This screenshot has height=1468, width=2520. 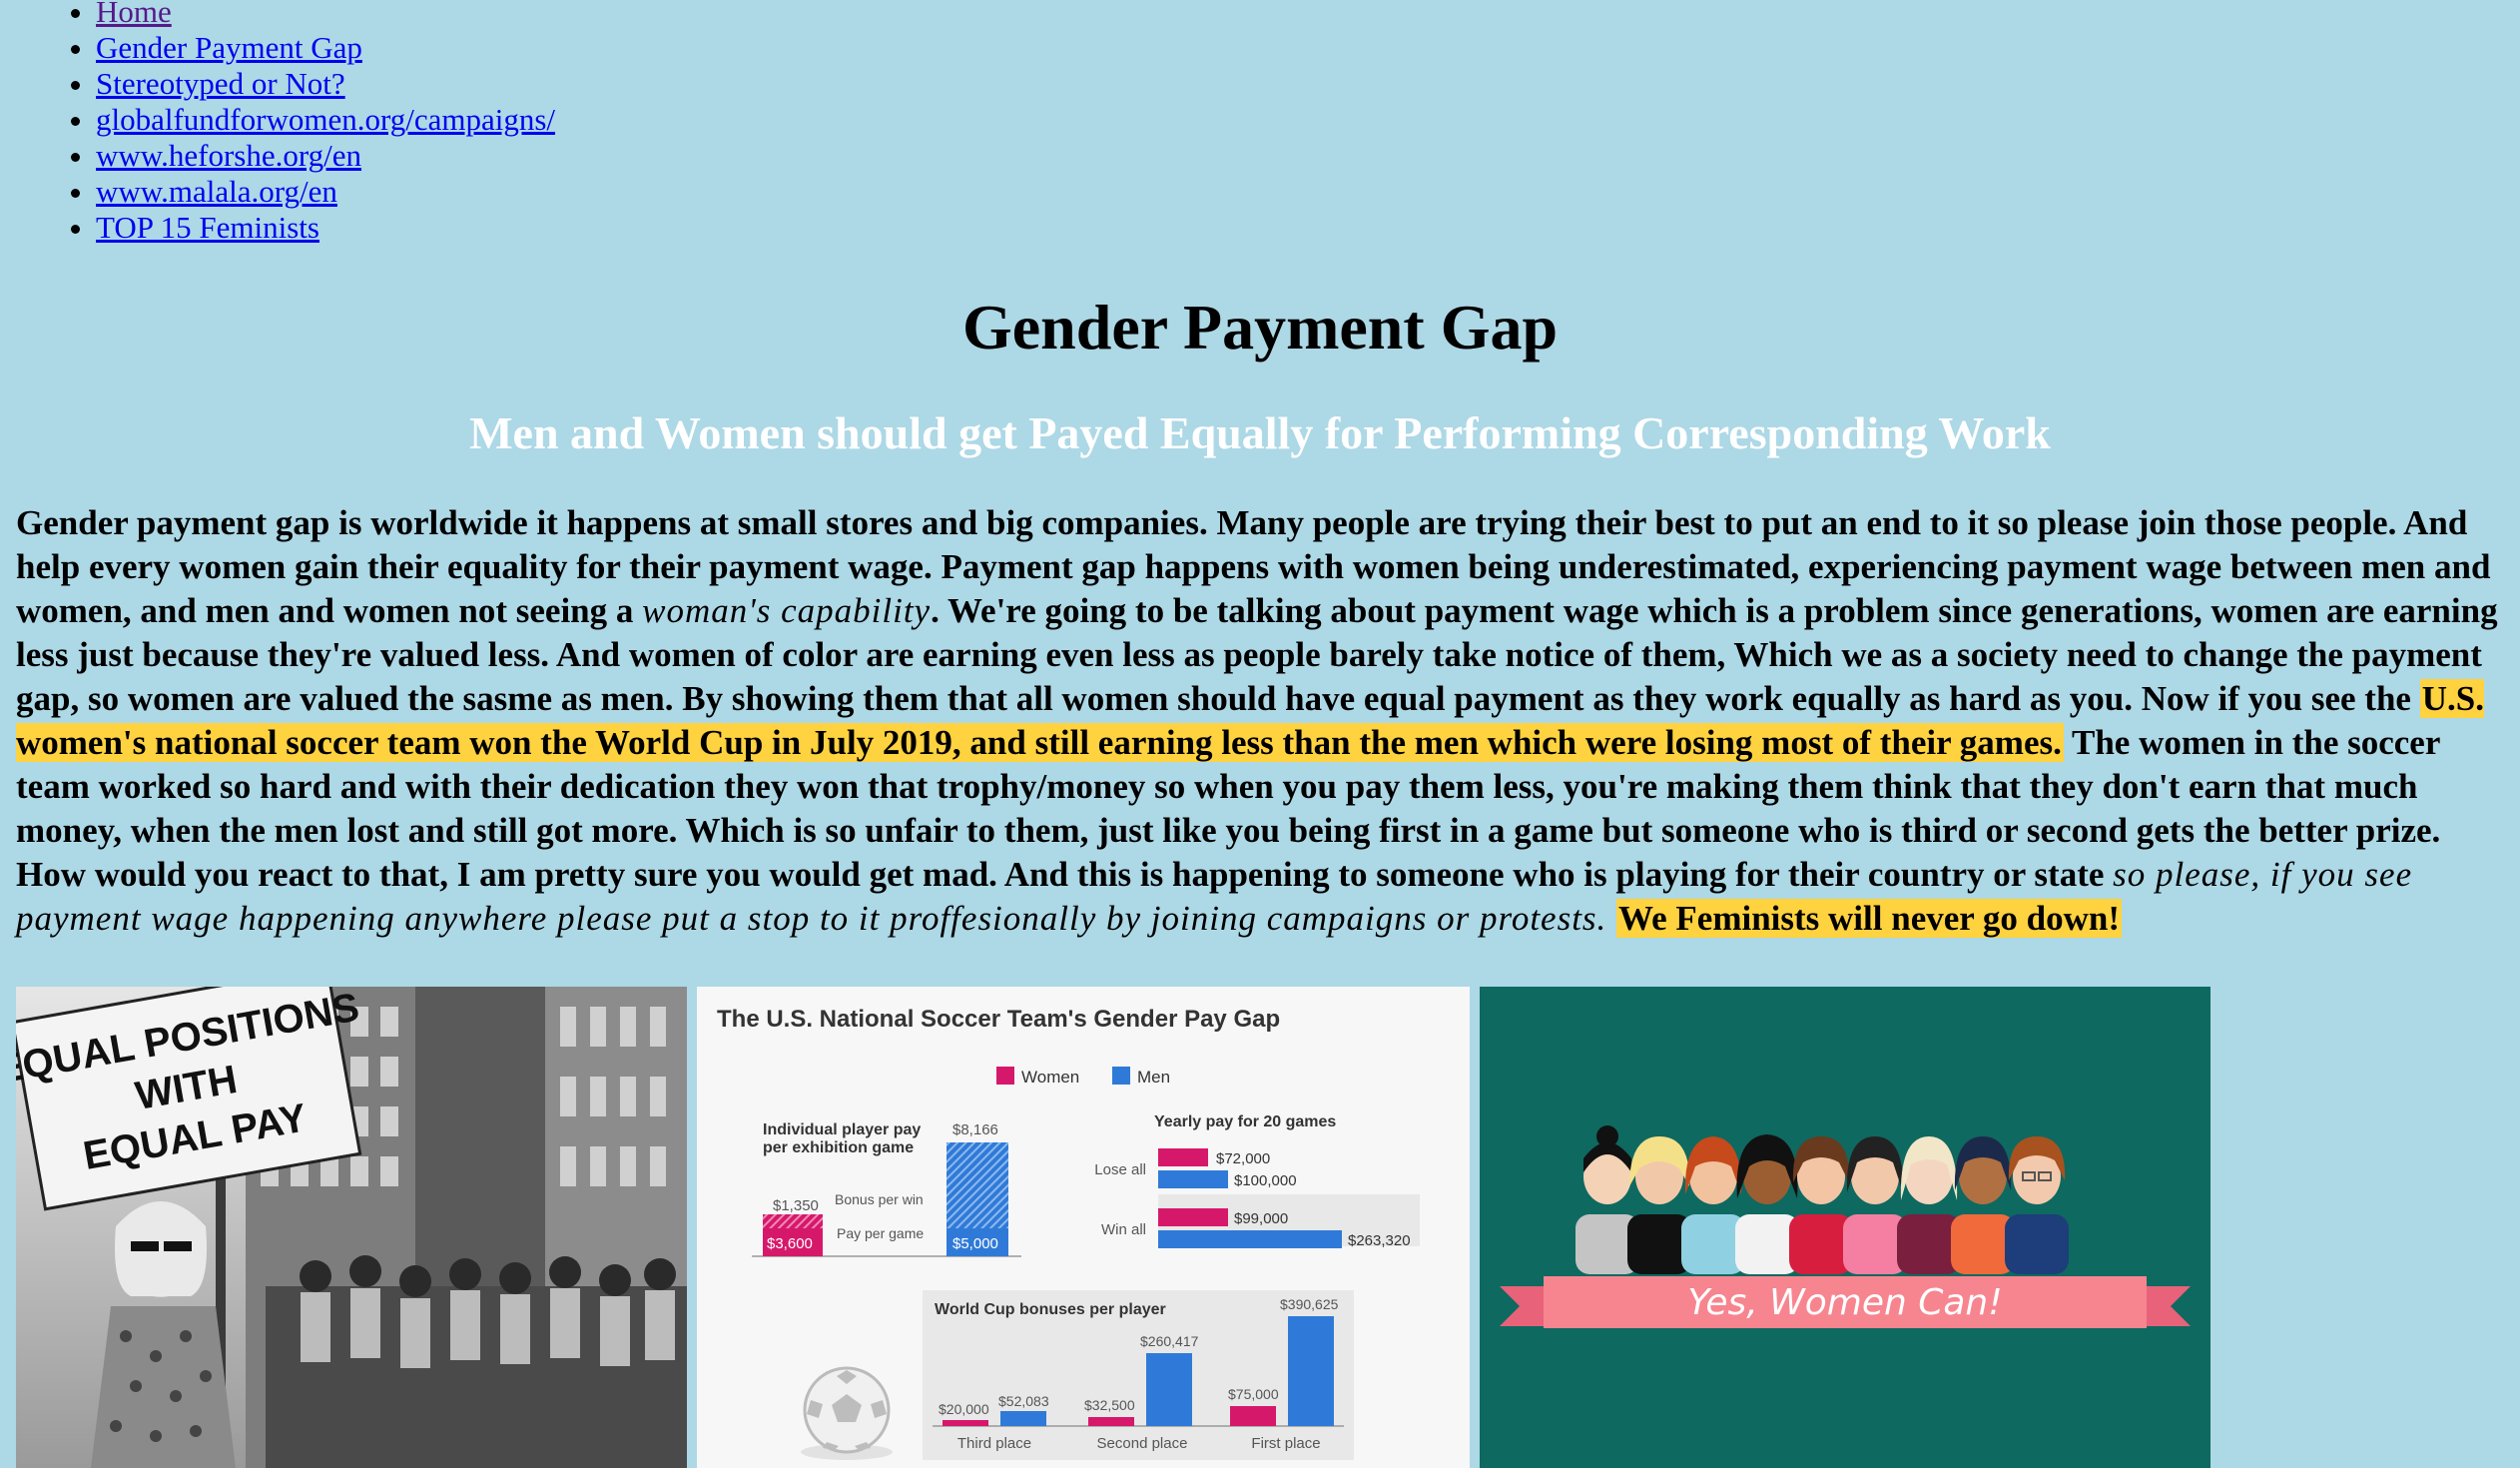 I want to click on value-win-men: $263,320, so click(x=1379, y=1240).